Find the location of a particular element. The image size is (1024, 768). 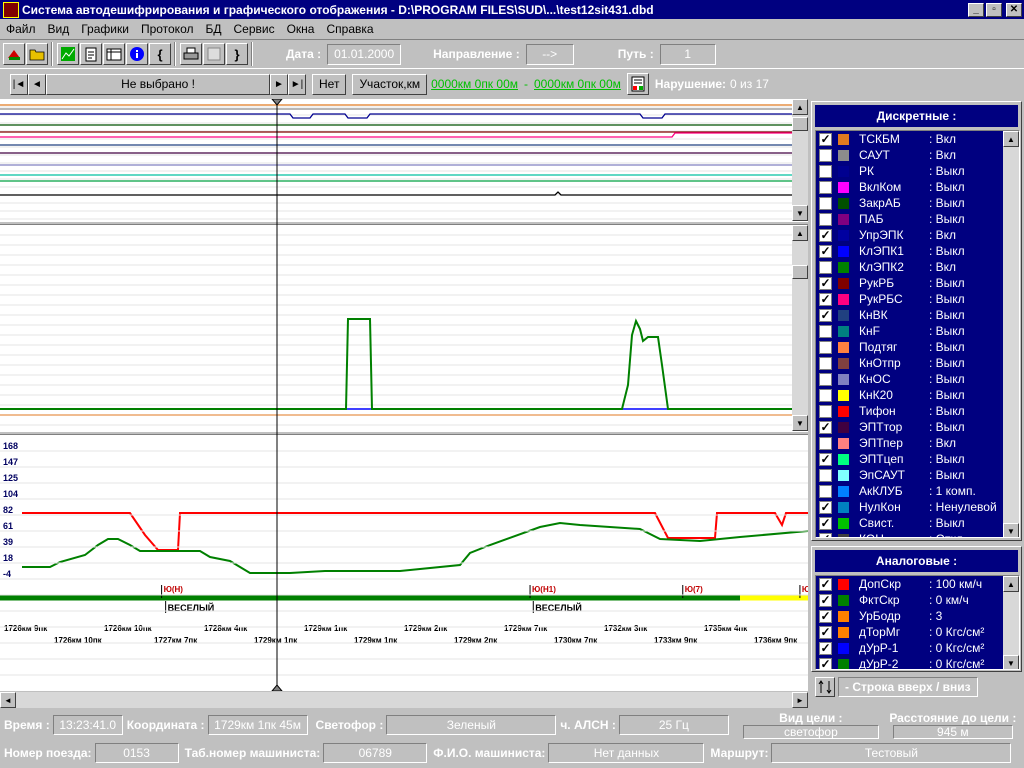

discrete-item: ВклКом: Выкл is located at coordinates (917, 187).